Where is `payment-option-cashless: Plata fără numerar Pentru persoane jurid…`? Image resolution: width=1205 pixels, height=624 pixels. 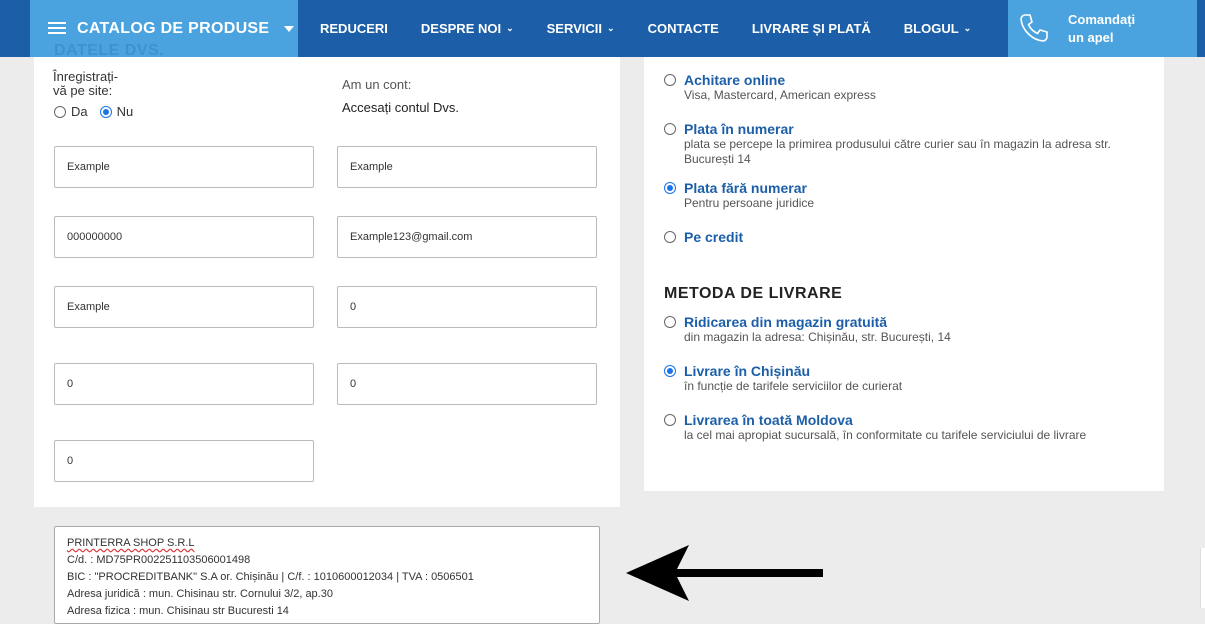
payment-option-cashless: Plata fără numerar Pentru persoane jurid… is located at coordinates (904, 195).